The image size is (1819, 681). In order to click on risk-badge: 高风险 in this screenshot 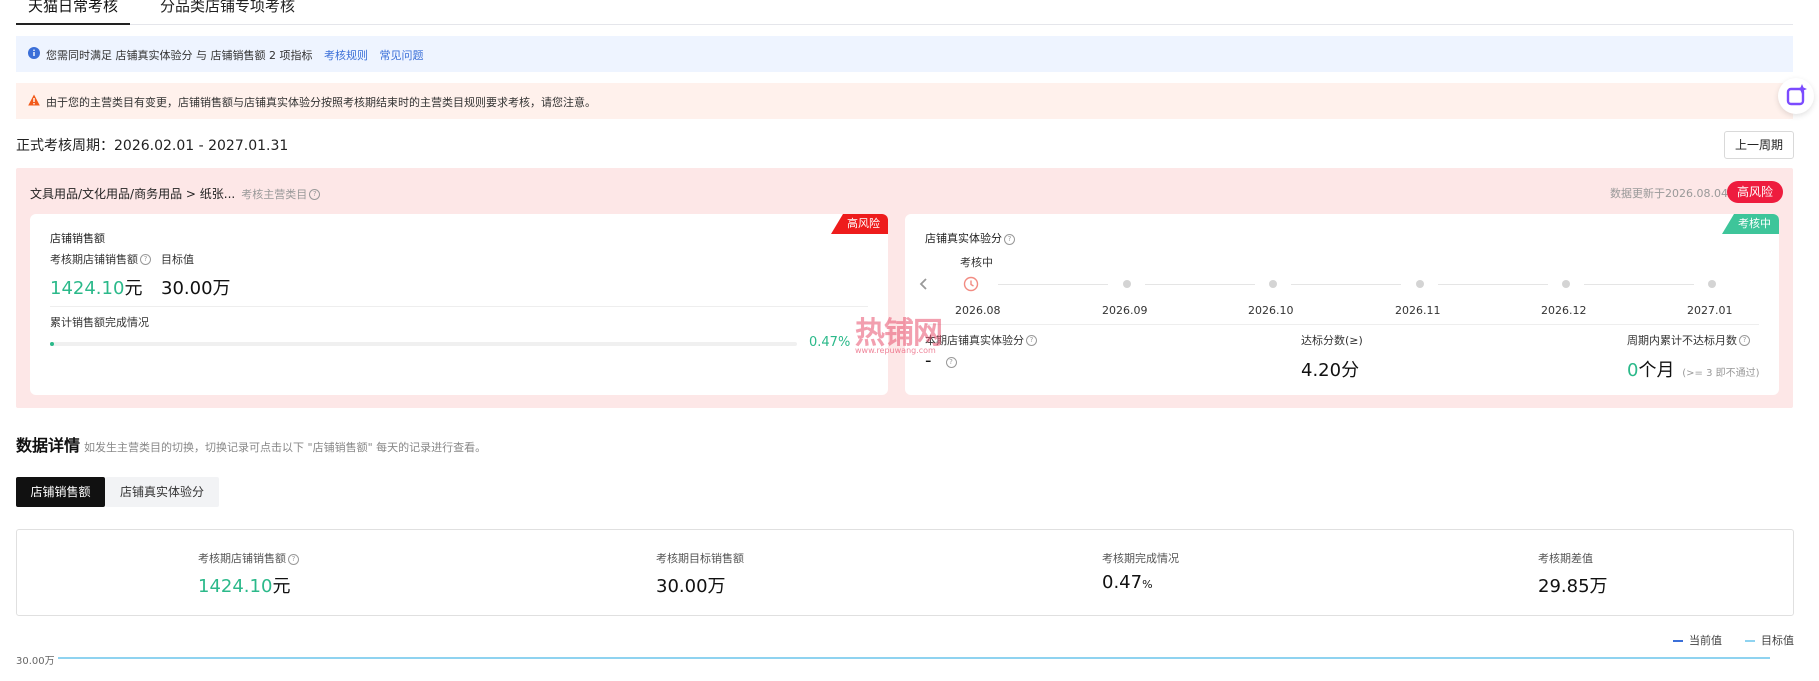, I will do `click(1755, 192)`.